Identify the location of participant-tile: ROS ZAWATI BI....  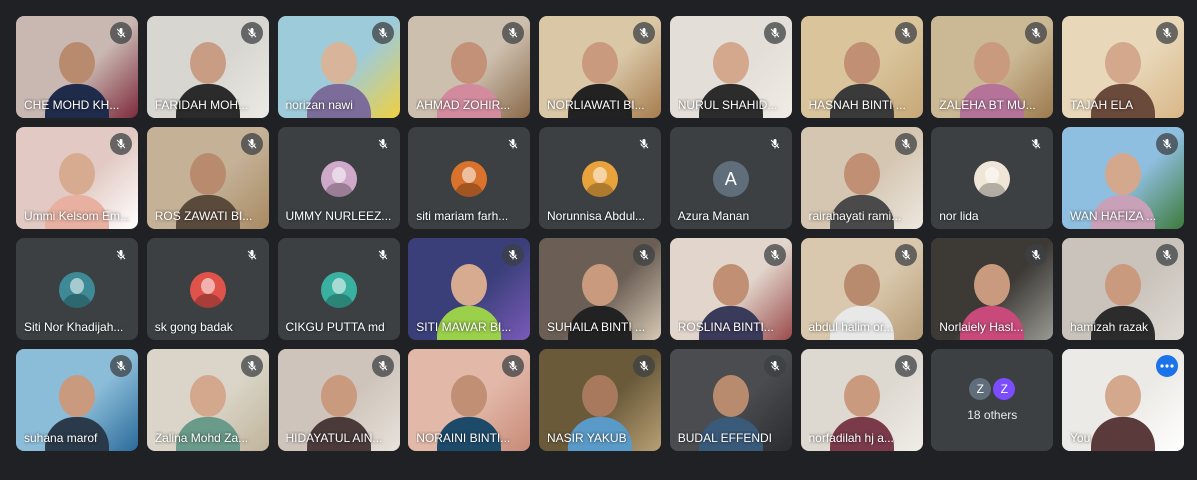
(207, 178).